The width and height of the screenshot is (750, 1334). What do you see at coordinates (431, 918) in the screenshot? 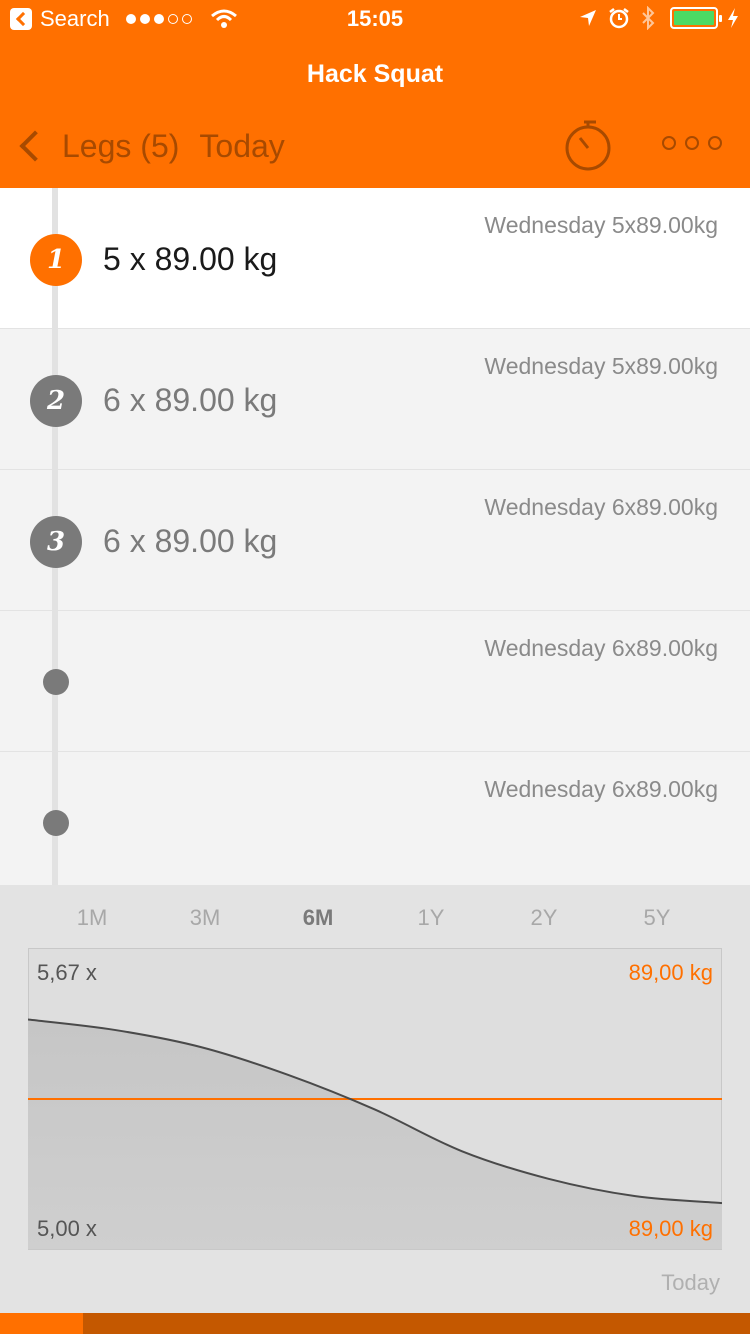
I see `range-1y: 1Y` at bounding box center [431, 918].